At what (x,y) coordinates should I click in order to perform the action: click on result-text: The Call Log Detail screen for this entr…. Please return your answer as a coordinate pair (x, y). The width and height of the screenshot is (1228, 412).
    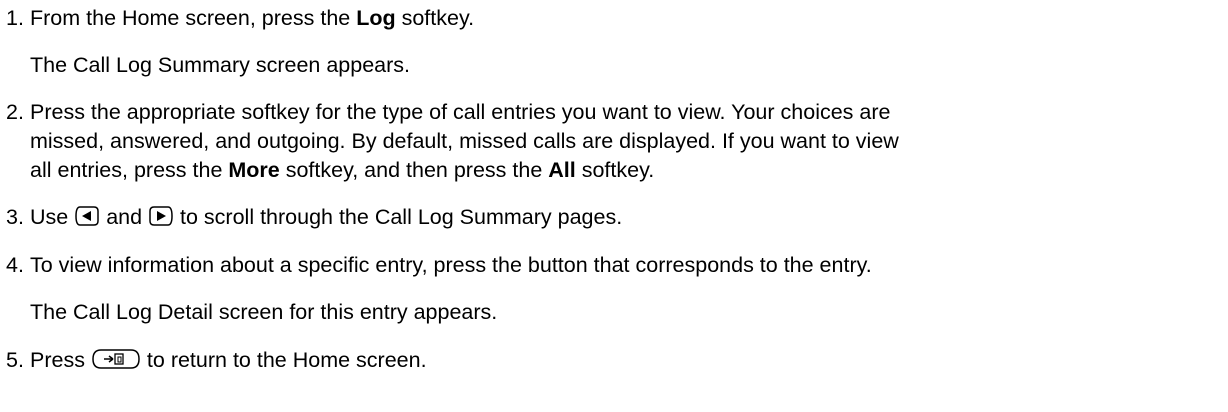
    Looking at the image, I should click on (264, 312).